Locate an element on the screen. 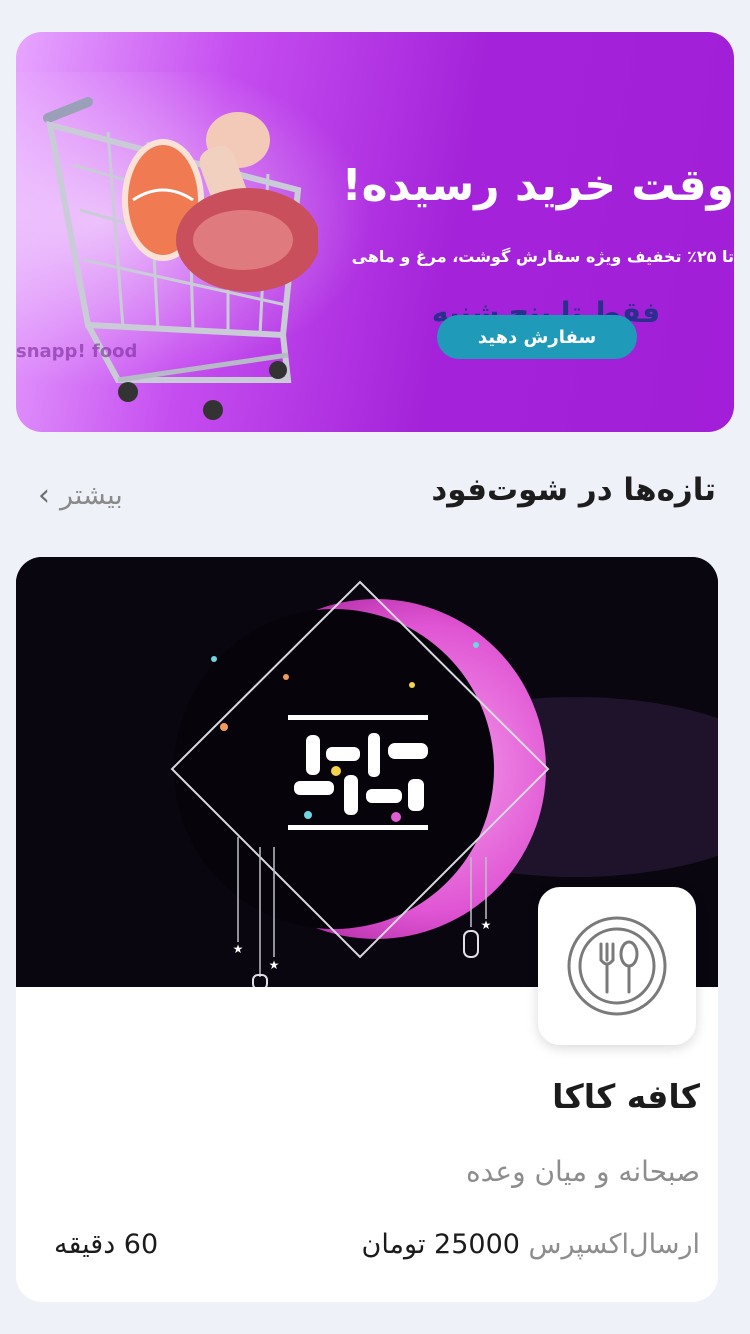 This screenshot has width=750, height=1334. restaurant-category: صبحانه و میان وعده is located at coordinates (583, 1171).